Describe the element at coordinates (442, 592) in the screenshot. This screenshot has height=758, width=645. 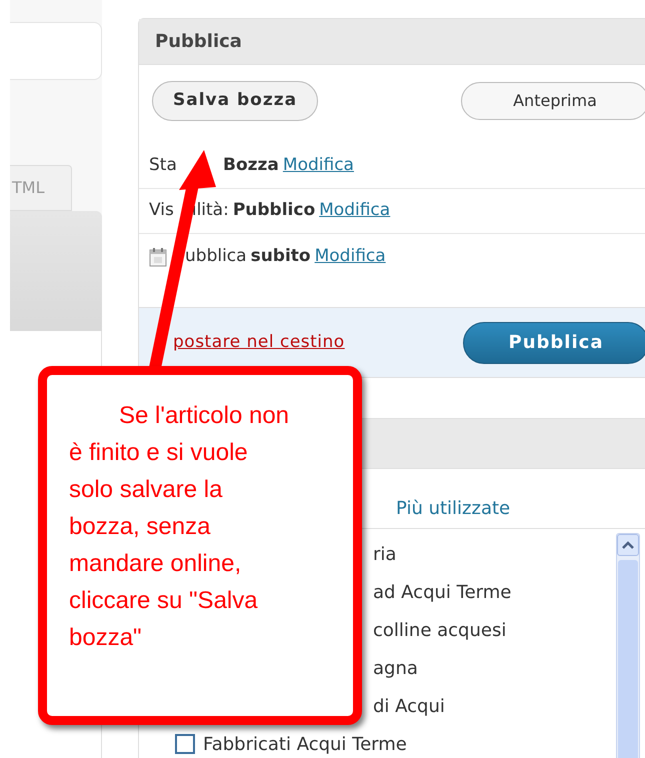
I see `category-label: ad Acqui Terme` at that location.